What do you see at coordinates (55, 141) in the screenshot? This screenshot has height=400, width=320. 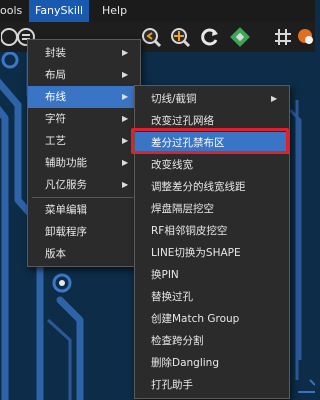 I see `menu-item-label: 工艺` at bounding box center [55, 141].